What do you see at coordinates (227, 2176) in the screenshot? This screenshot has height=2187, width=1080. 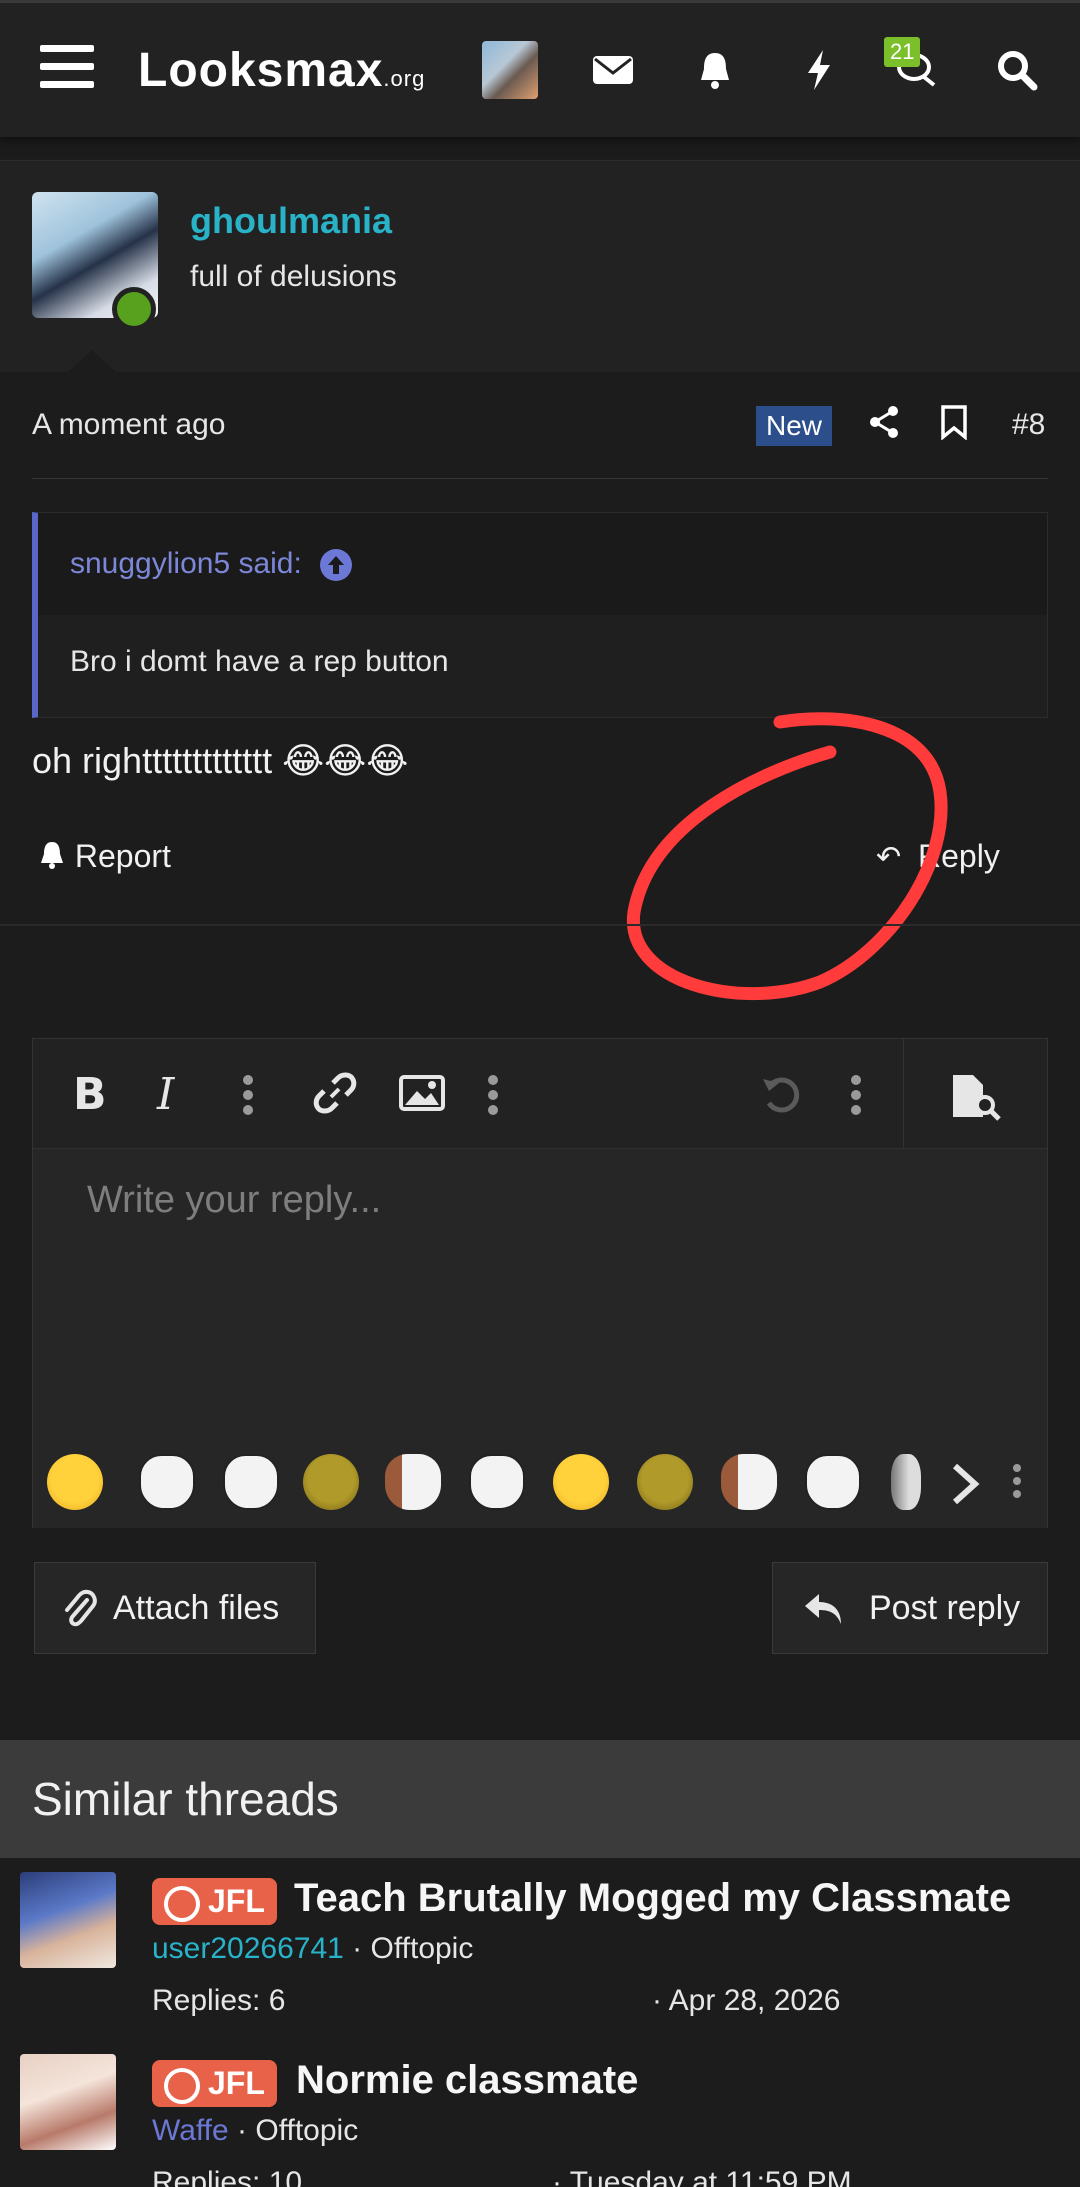 I see `thread-replies: Replies: 10` at bounding box center [227, 2176].